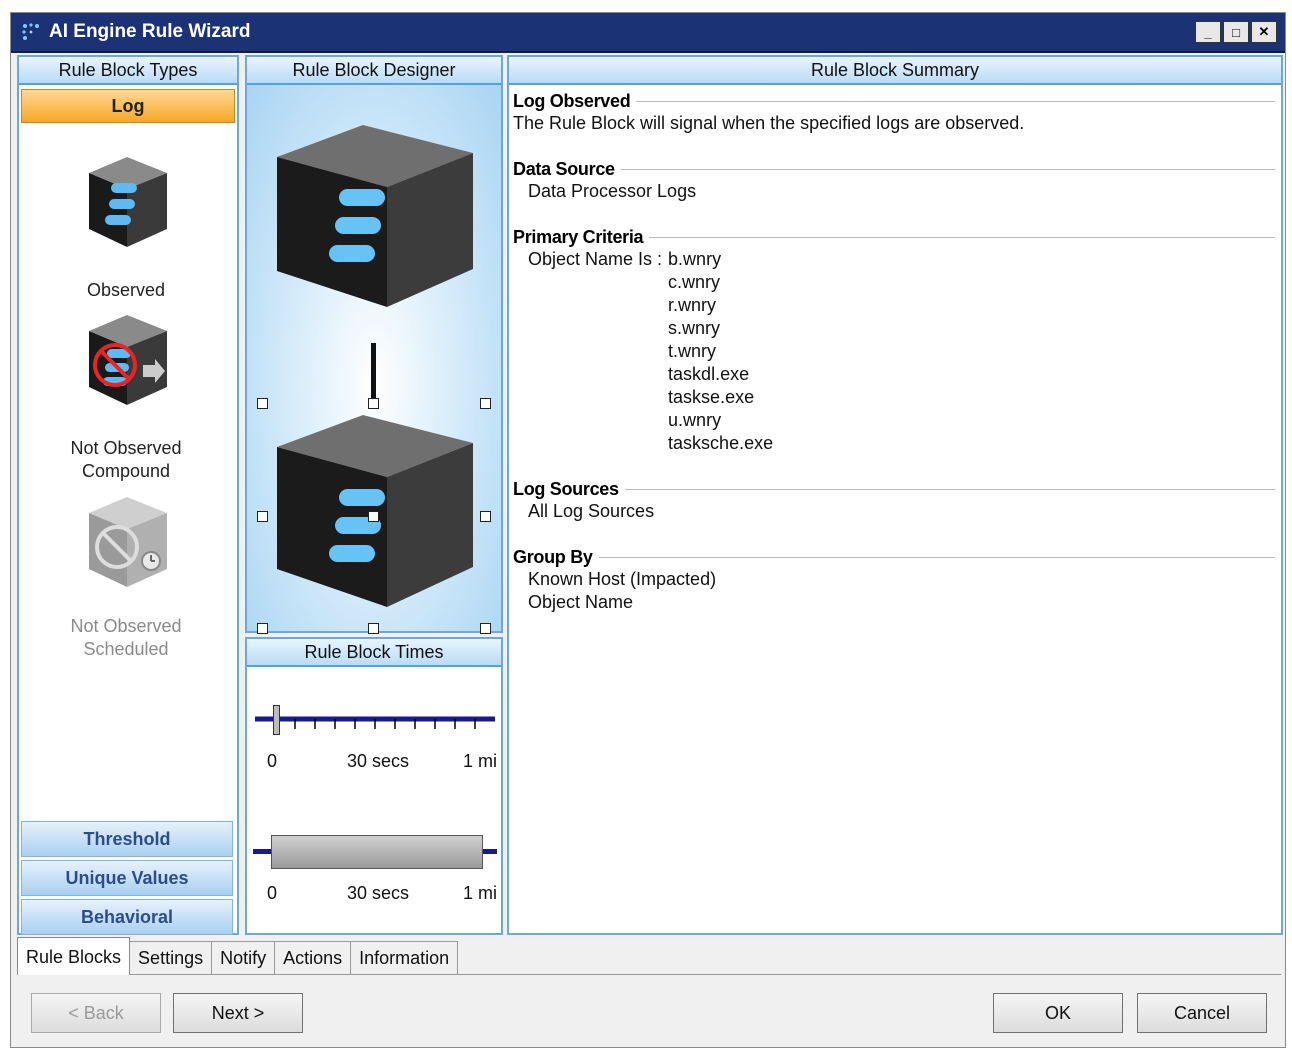  Describe the element at coordinates (378, 761) in the screenshot. I see `slider1-label-mid: 30 secs` at that location.